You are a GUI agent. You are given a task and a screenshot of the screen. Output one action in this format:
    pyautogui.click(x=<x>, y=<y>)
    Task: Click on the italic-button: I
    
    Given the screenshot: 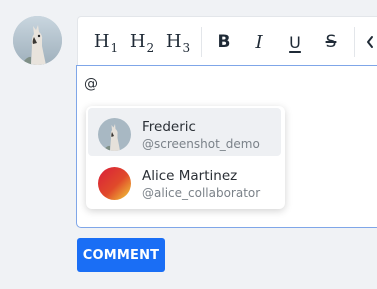 What is the action you would take?
    pyautogui.click(x=259, y=42)
    